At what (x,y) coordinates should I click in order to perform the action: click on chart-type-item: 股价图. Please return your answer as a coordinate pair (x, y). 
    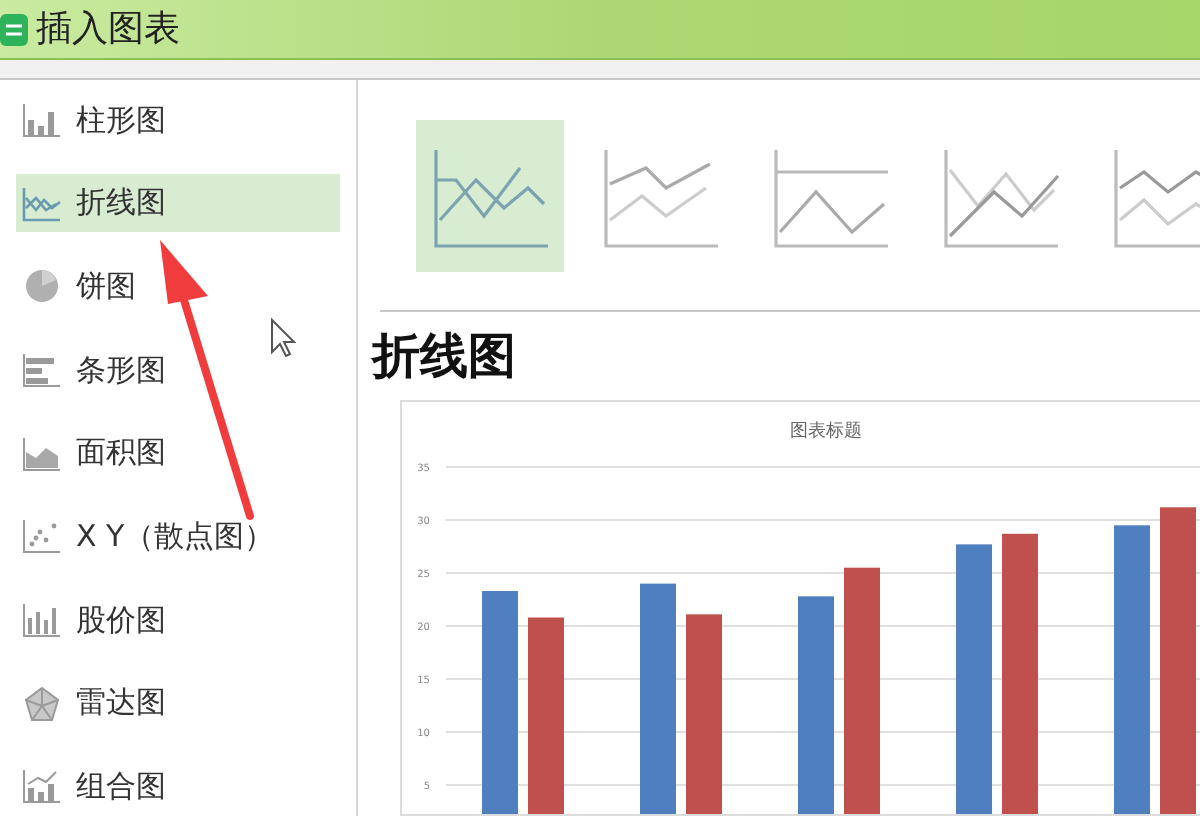
    Looking at the image, I should click on (178, 620).